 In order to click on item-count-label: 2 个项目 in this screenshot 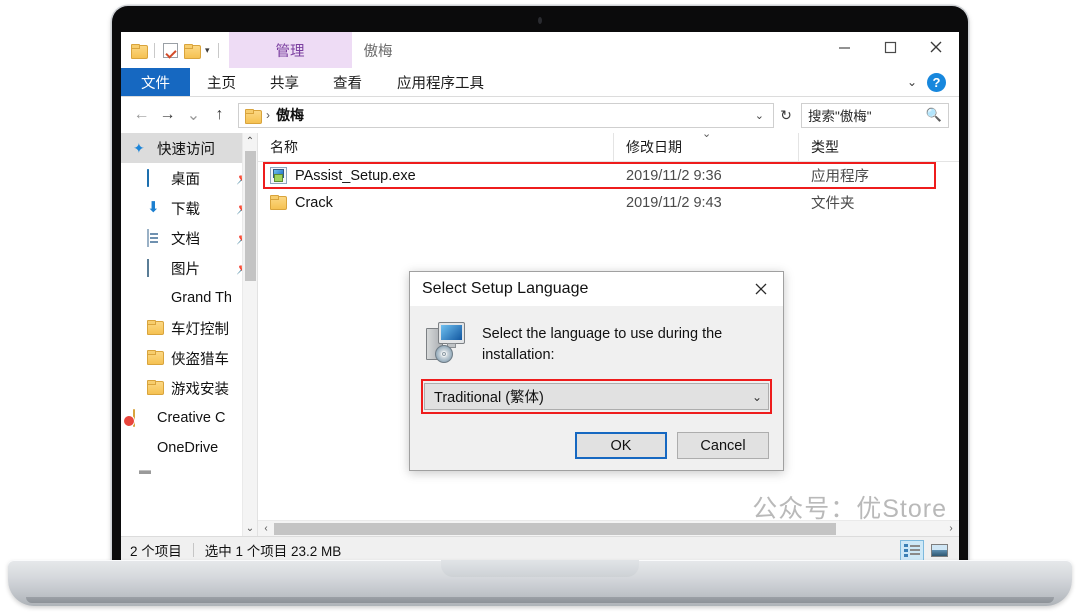, I will do `click(156, 551)`.